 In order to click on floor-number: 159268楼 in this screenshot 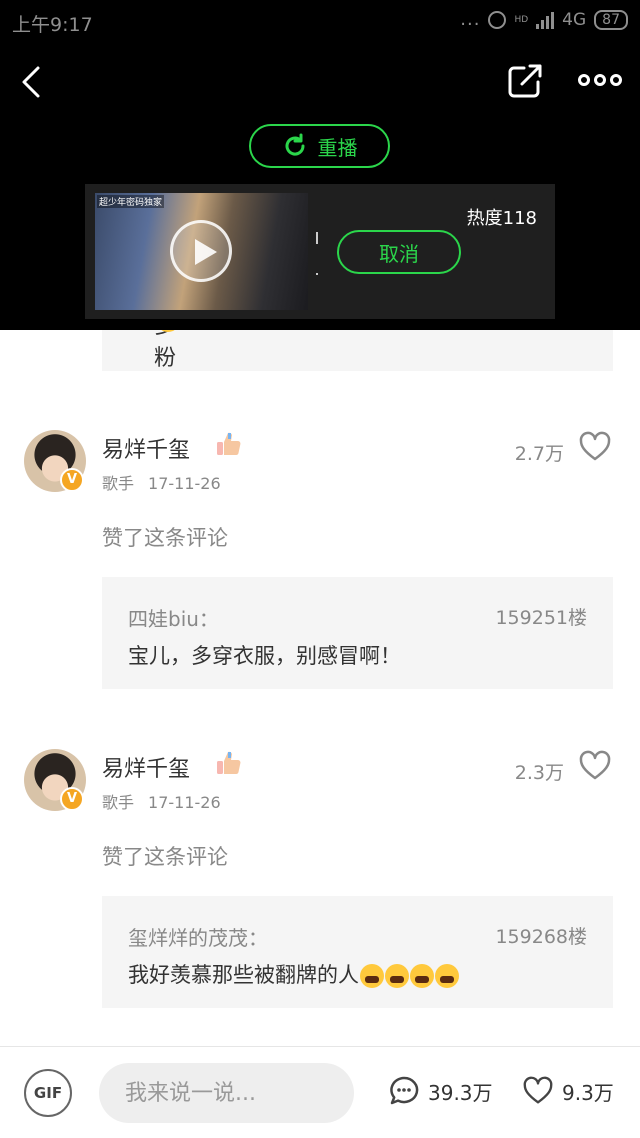, I will do `click(541, 937)`.